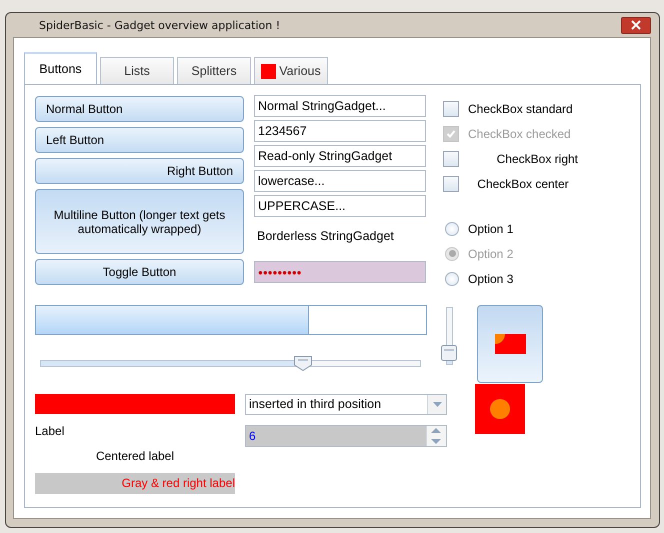 Image resolution: width=664 pixels, height=533 pixels. What do you see at coordinates (340, 272) in the screenshot?
I see `password-field: ●●●●●●●●●` at bounding box center [340, 272].